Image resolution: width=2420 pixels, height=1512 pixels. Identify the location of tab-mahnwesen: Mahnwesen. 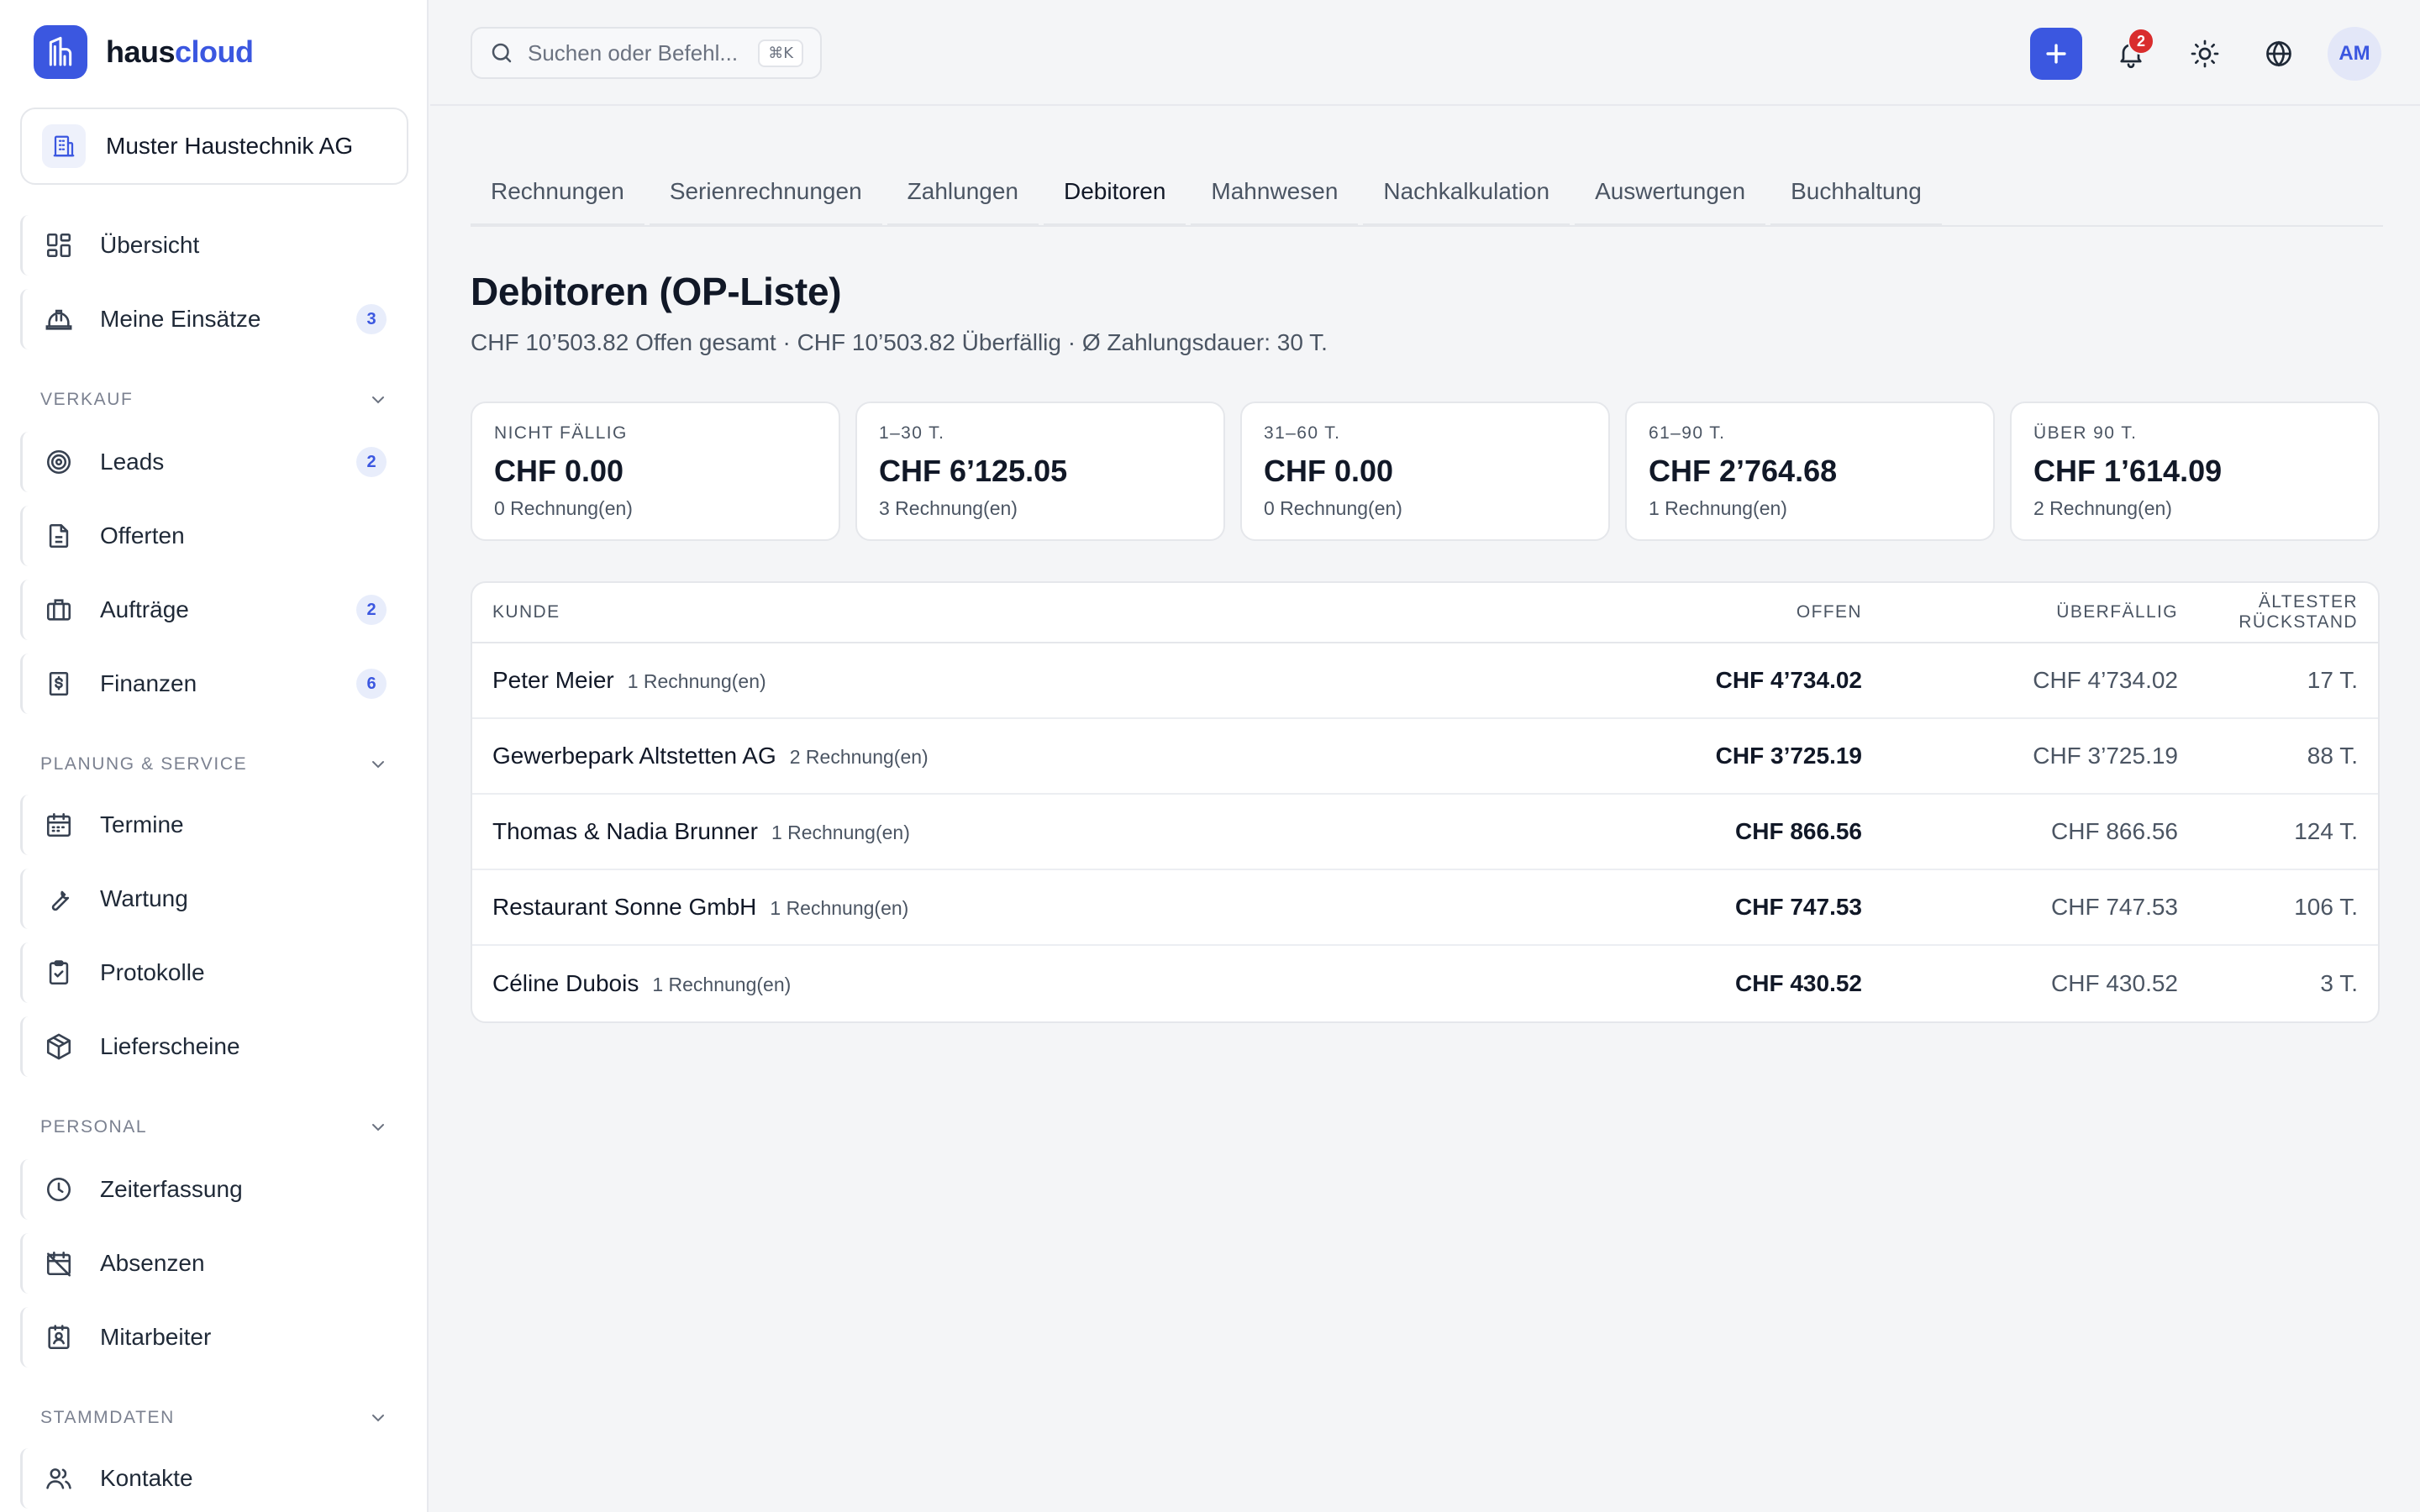
(1275, 193).